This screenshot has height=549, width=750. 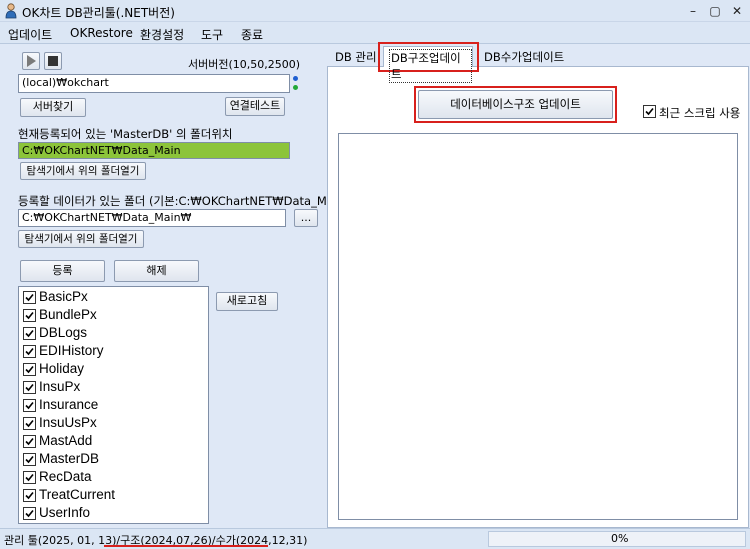 I want to click on menu-tools: 도구, so click(x=212, y=34).